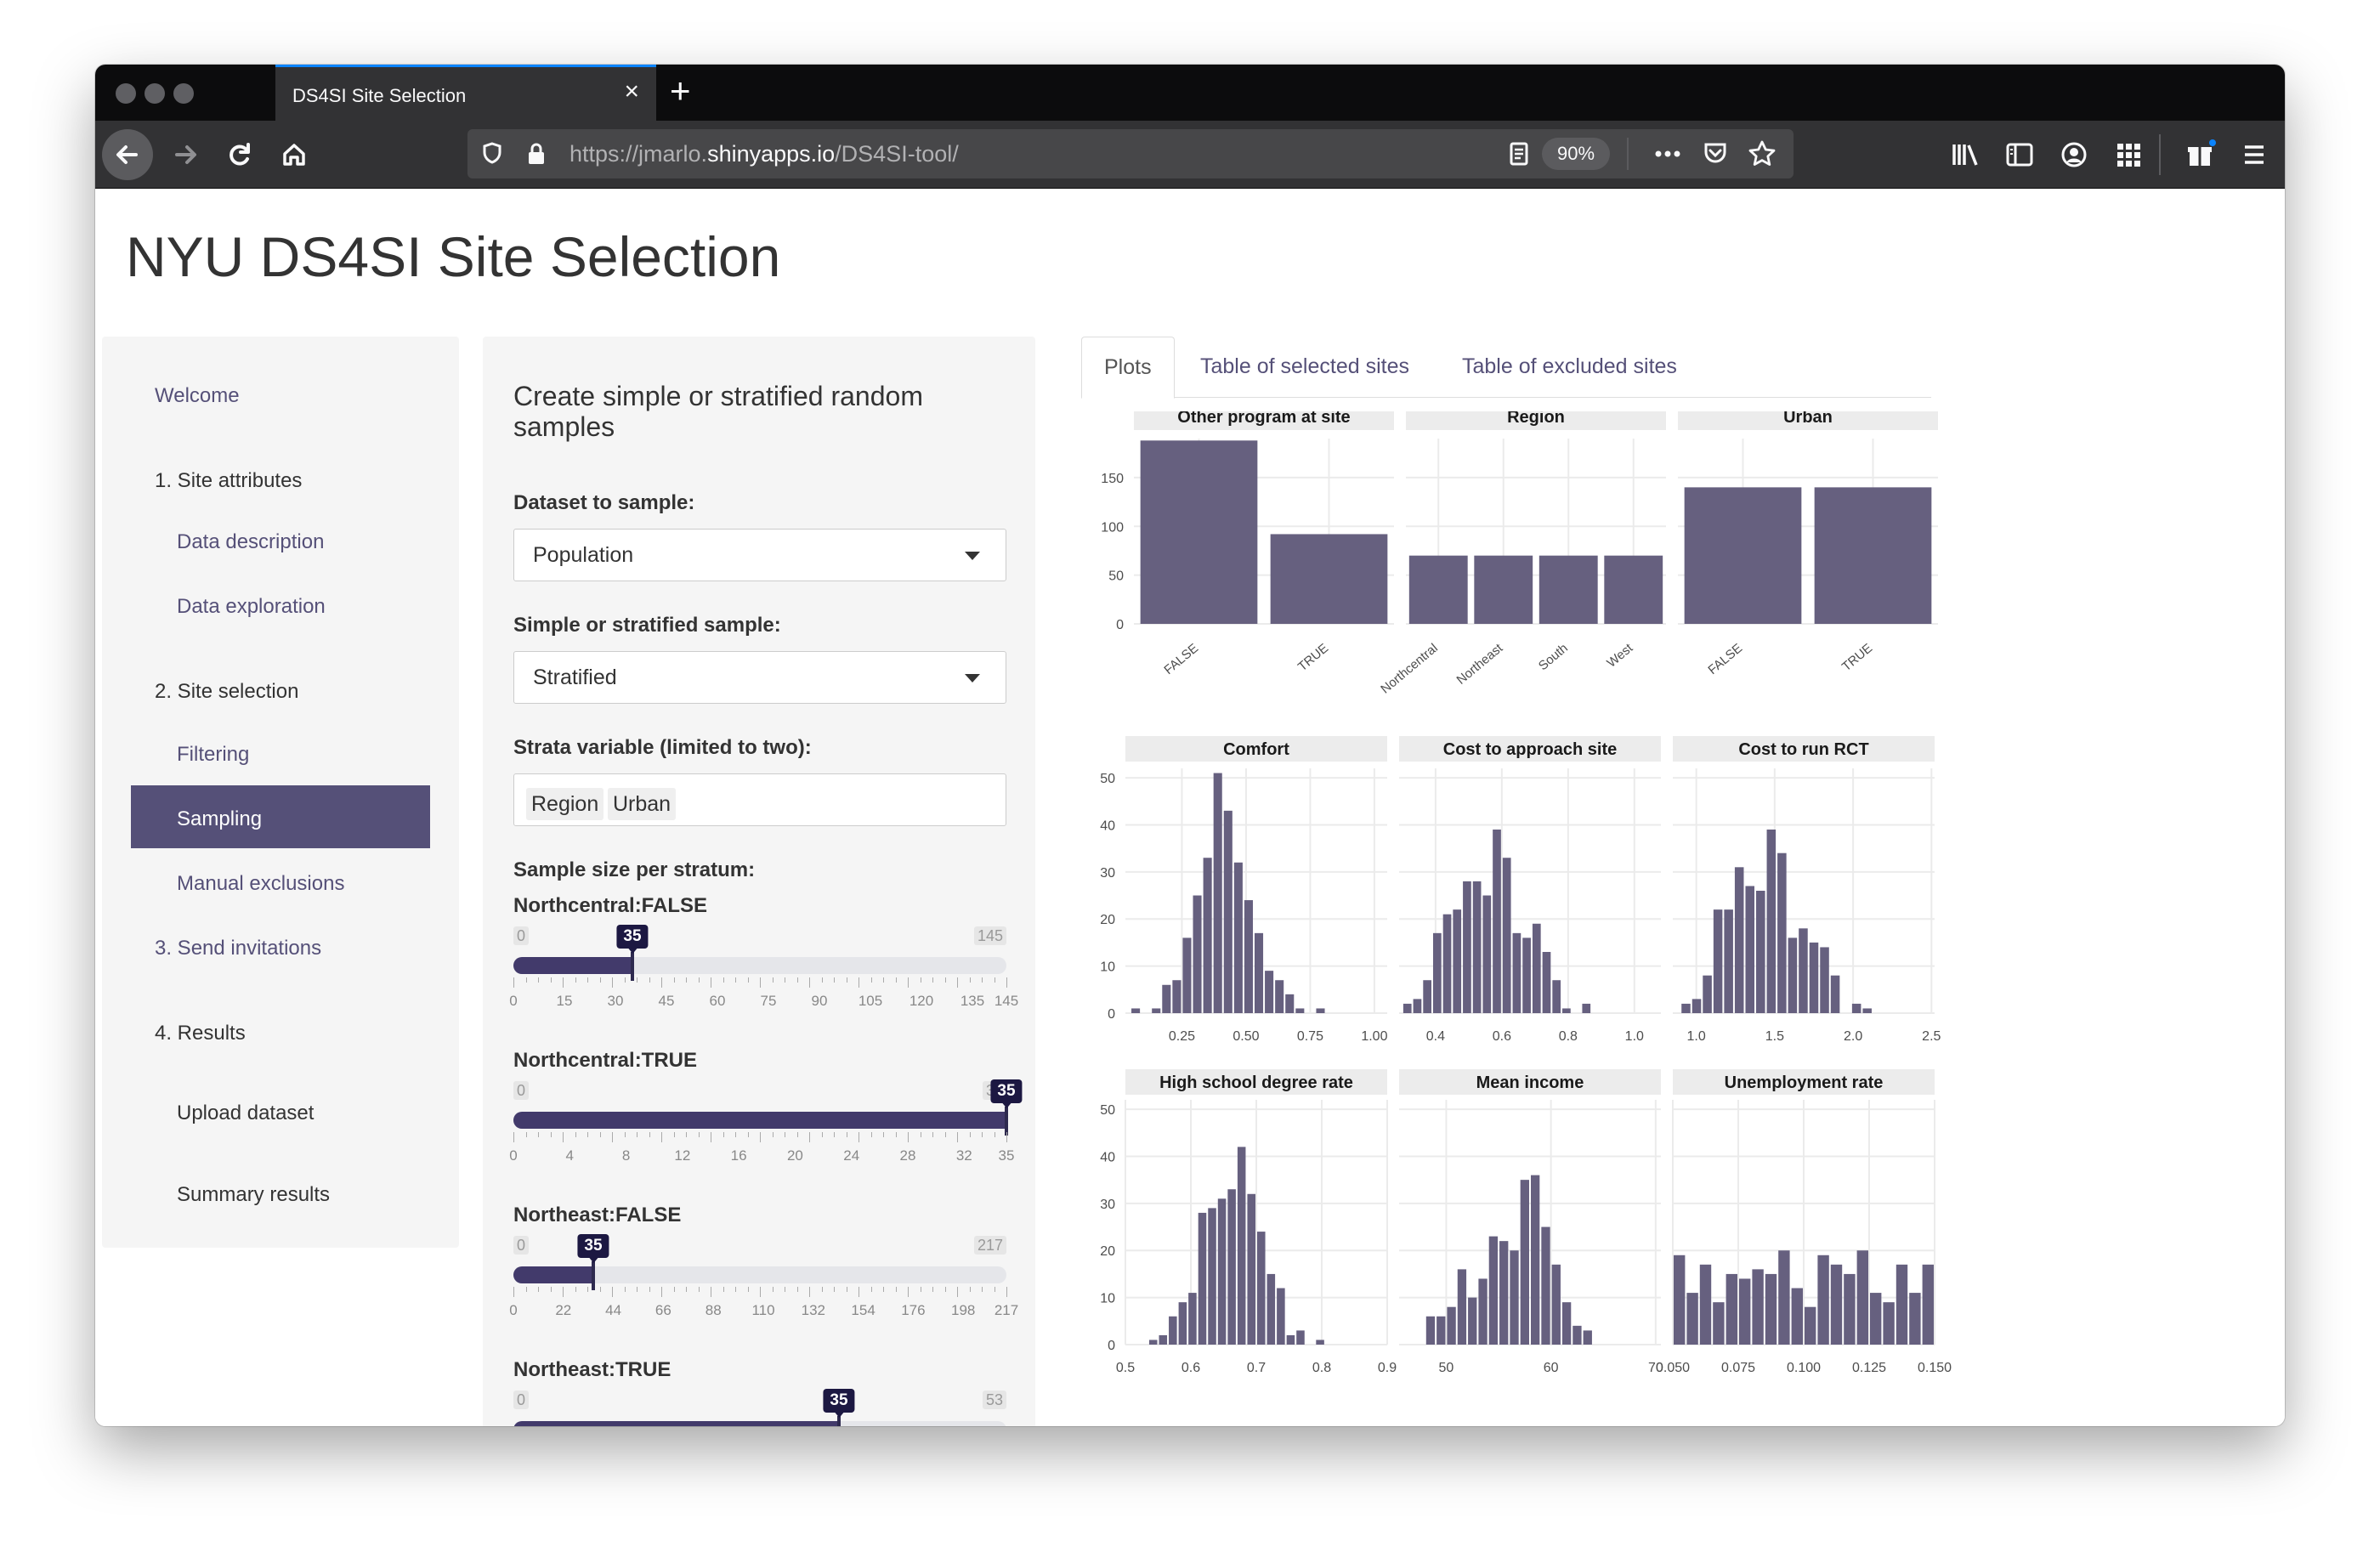 The width and height of the screenshot is (2380, 1552). Describe the element at coordinates (1256, 1082) in the screenshot. I see `facet-title: High school degree rate` at that location.